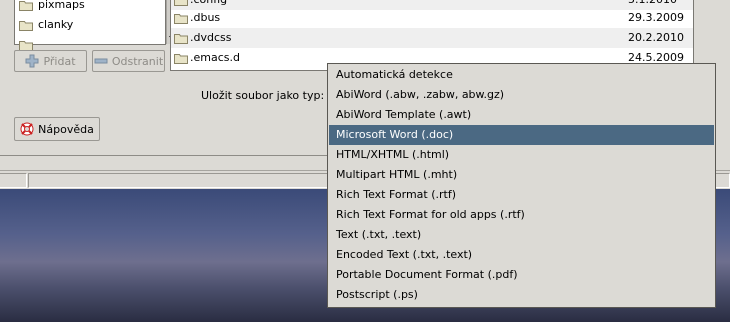 The image size is (730, 322). I want to click on file-name: .dbus, so click(205, 17).